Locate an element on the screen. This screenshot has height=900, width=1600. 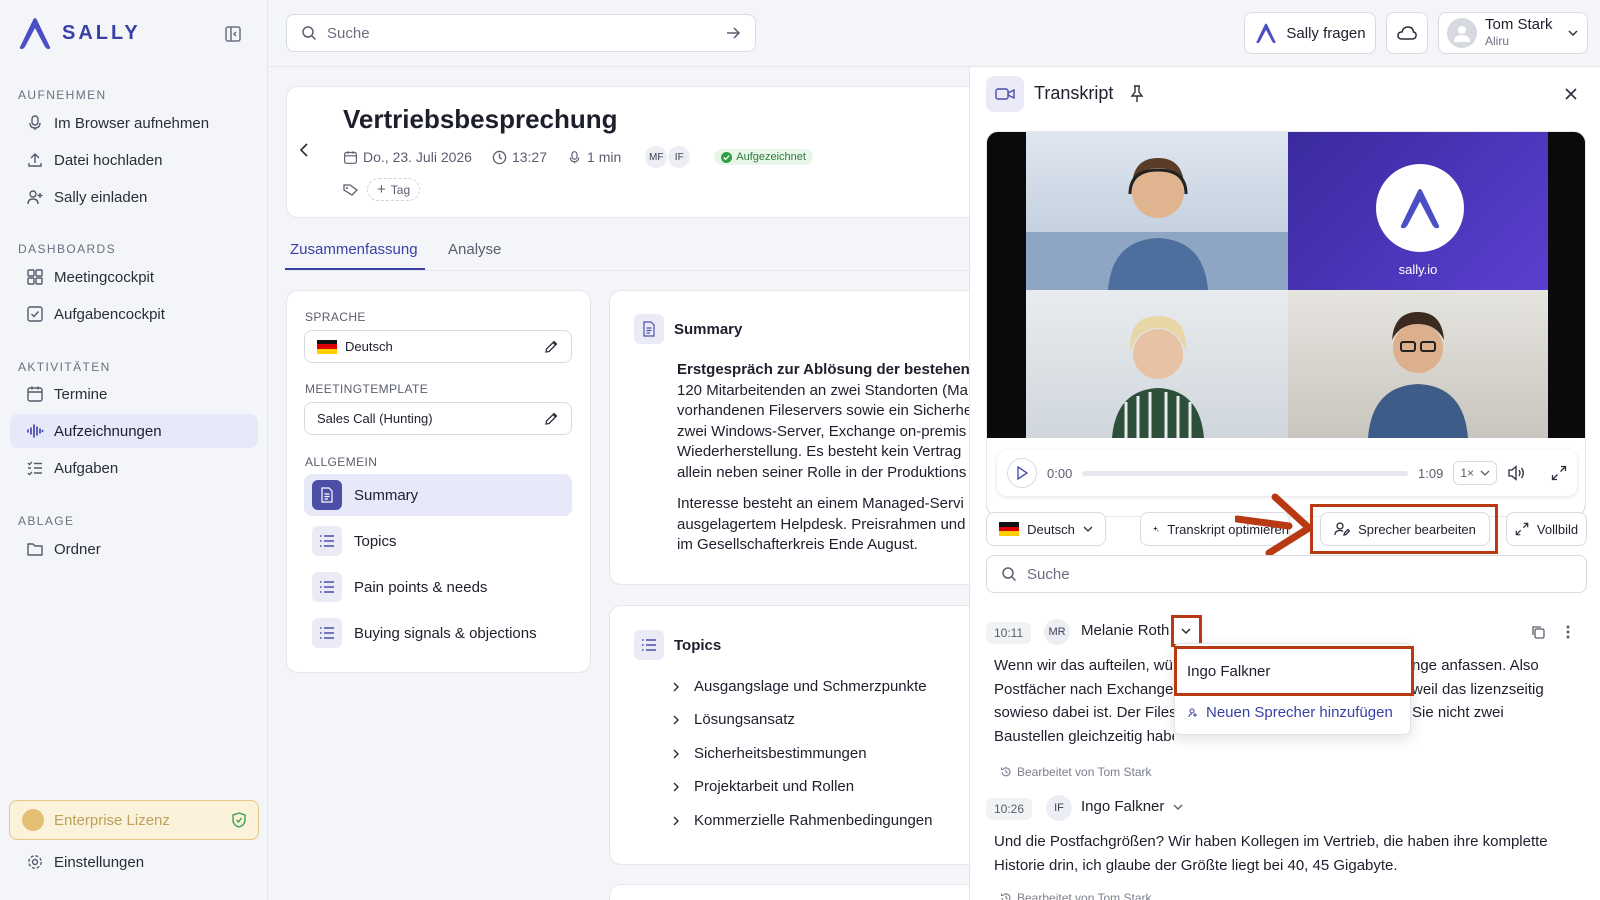
topics-header: Topics is located at coordinates (677, 645).